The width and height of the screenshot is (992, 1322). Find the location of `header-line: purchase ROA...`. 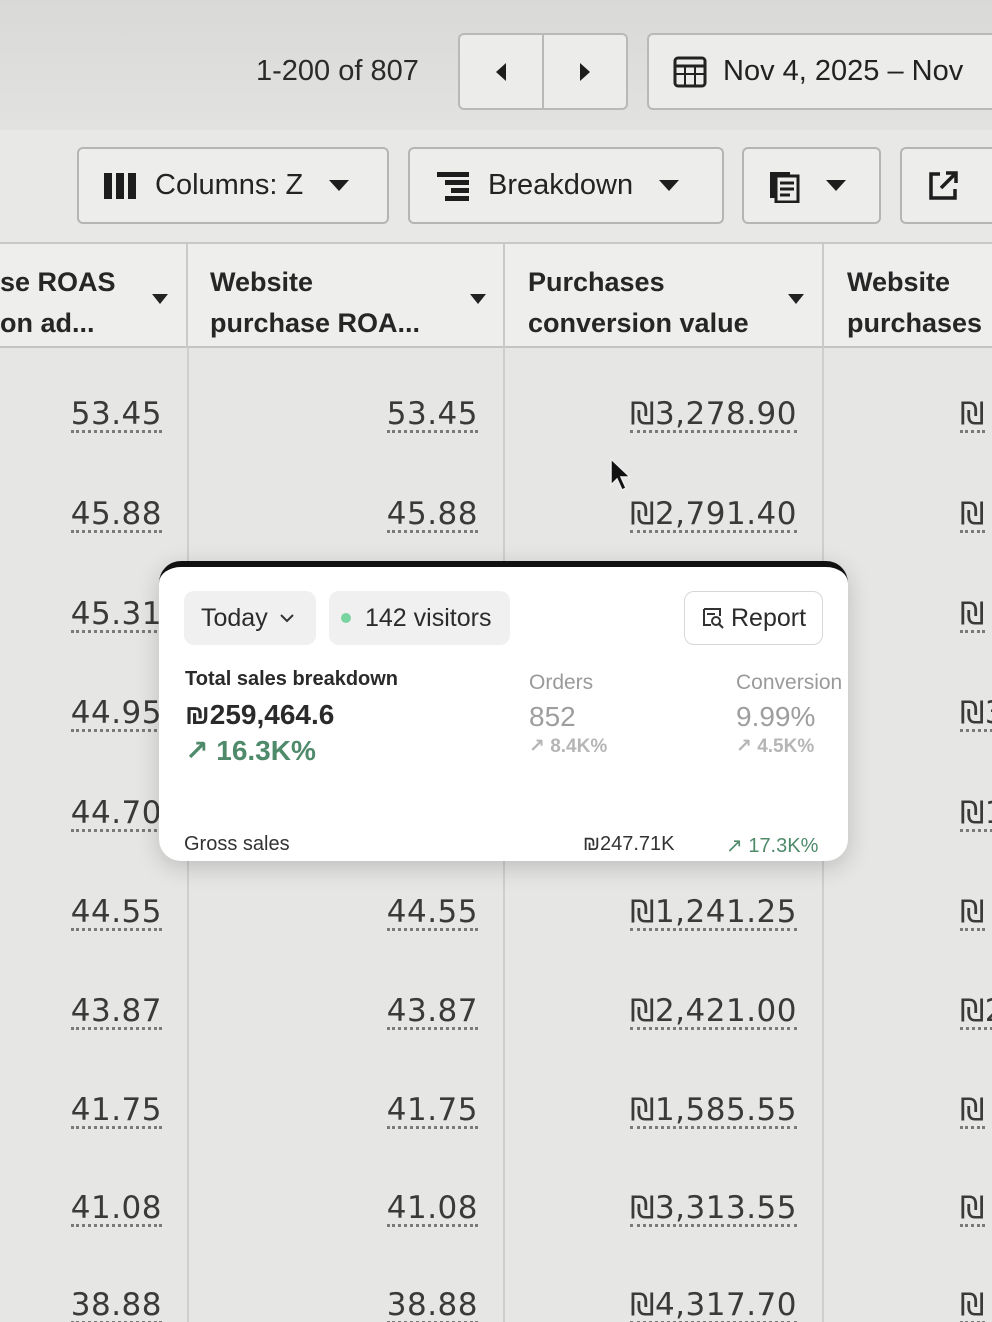

header-line: purchase ROA... is located at coordinates (315, 323).